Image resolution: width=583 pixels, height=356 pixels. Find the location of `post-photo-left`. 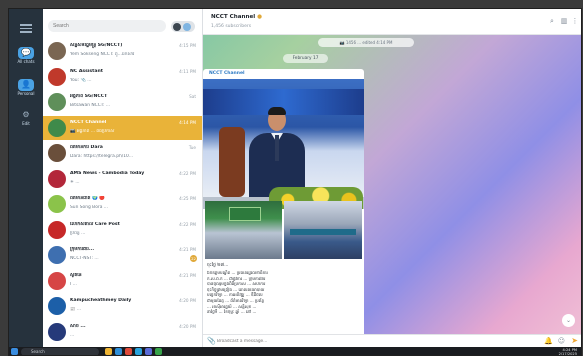

post-photo-left is located at coordinates (243, 230).